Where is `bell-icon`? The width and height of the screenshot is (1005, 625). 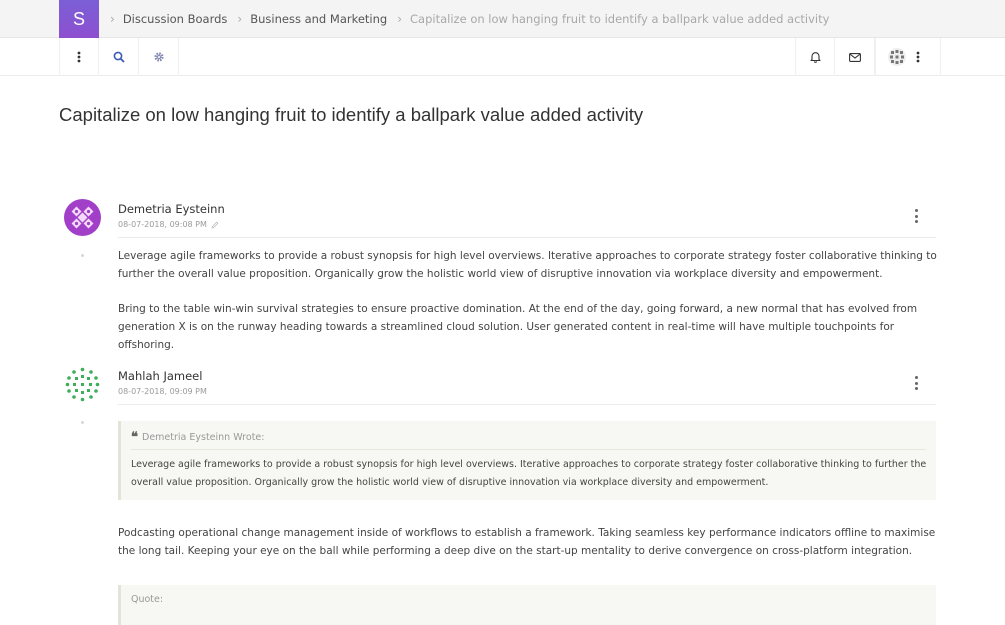 bell-icon is located at coordinates (815, 57).